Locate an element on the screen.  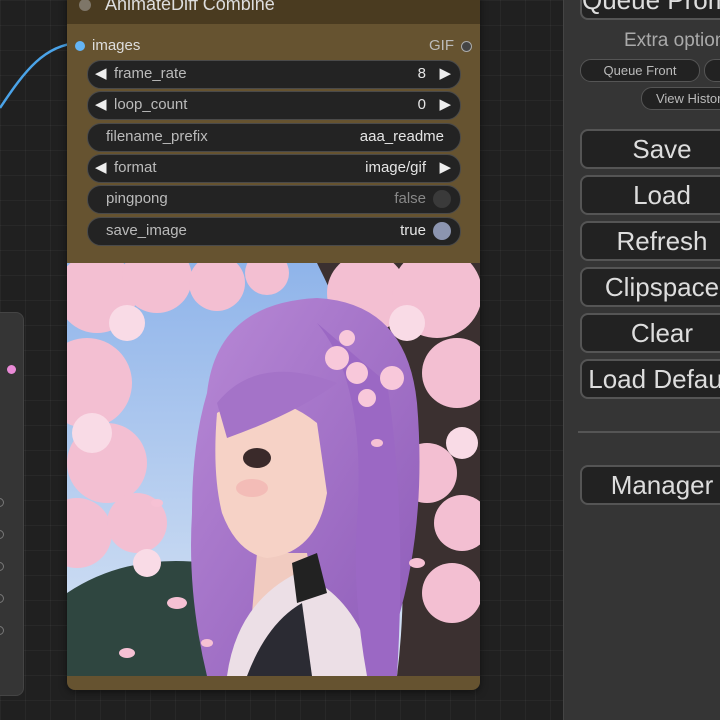
toggle-value: true is located at coordinates (413, 230).